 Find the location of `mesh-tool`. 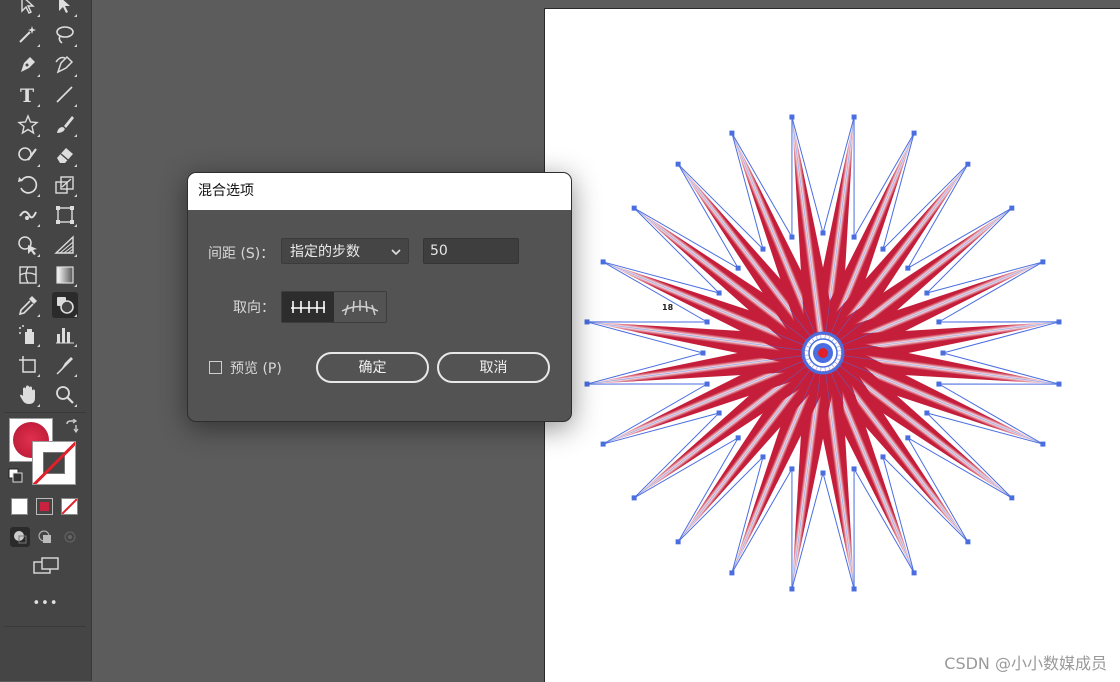

mesh-tool is located at coordinates (28, 275).